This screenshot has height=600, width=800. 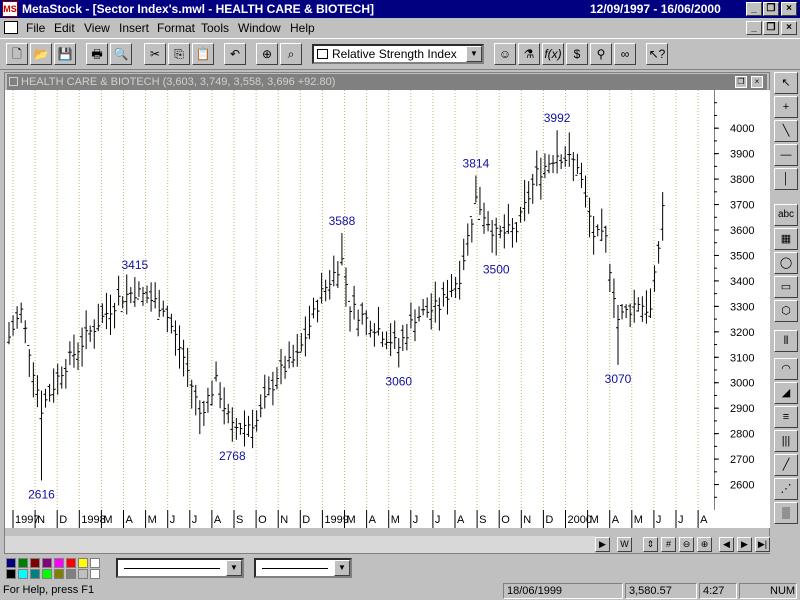 What do you see at coordinates (762, 544) in the screenshot?
I see `end-icon: ▶|` at bounding box center [762, 544].